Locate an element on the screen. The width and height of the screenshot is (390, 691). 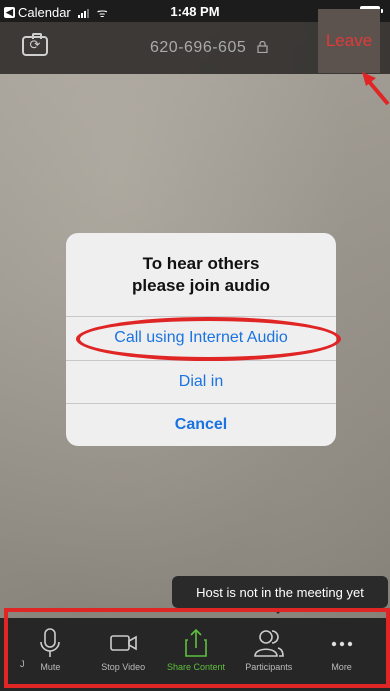
leave-button: Leave is located at coordinates (349, 41).